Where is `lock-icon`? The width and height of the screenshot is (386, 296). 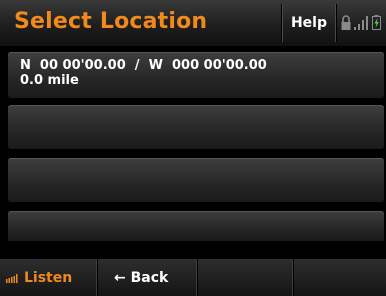
lock-icon is located at coordinates (346, 22).